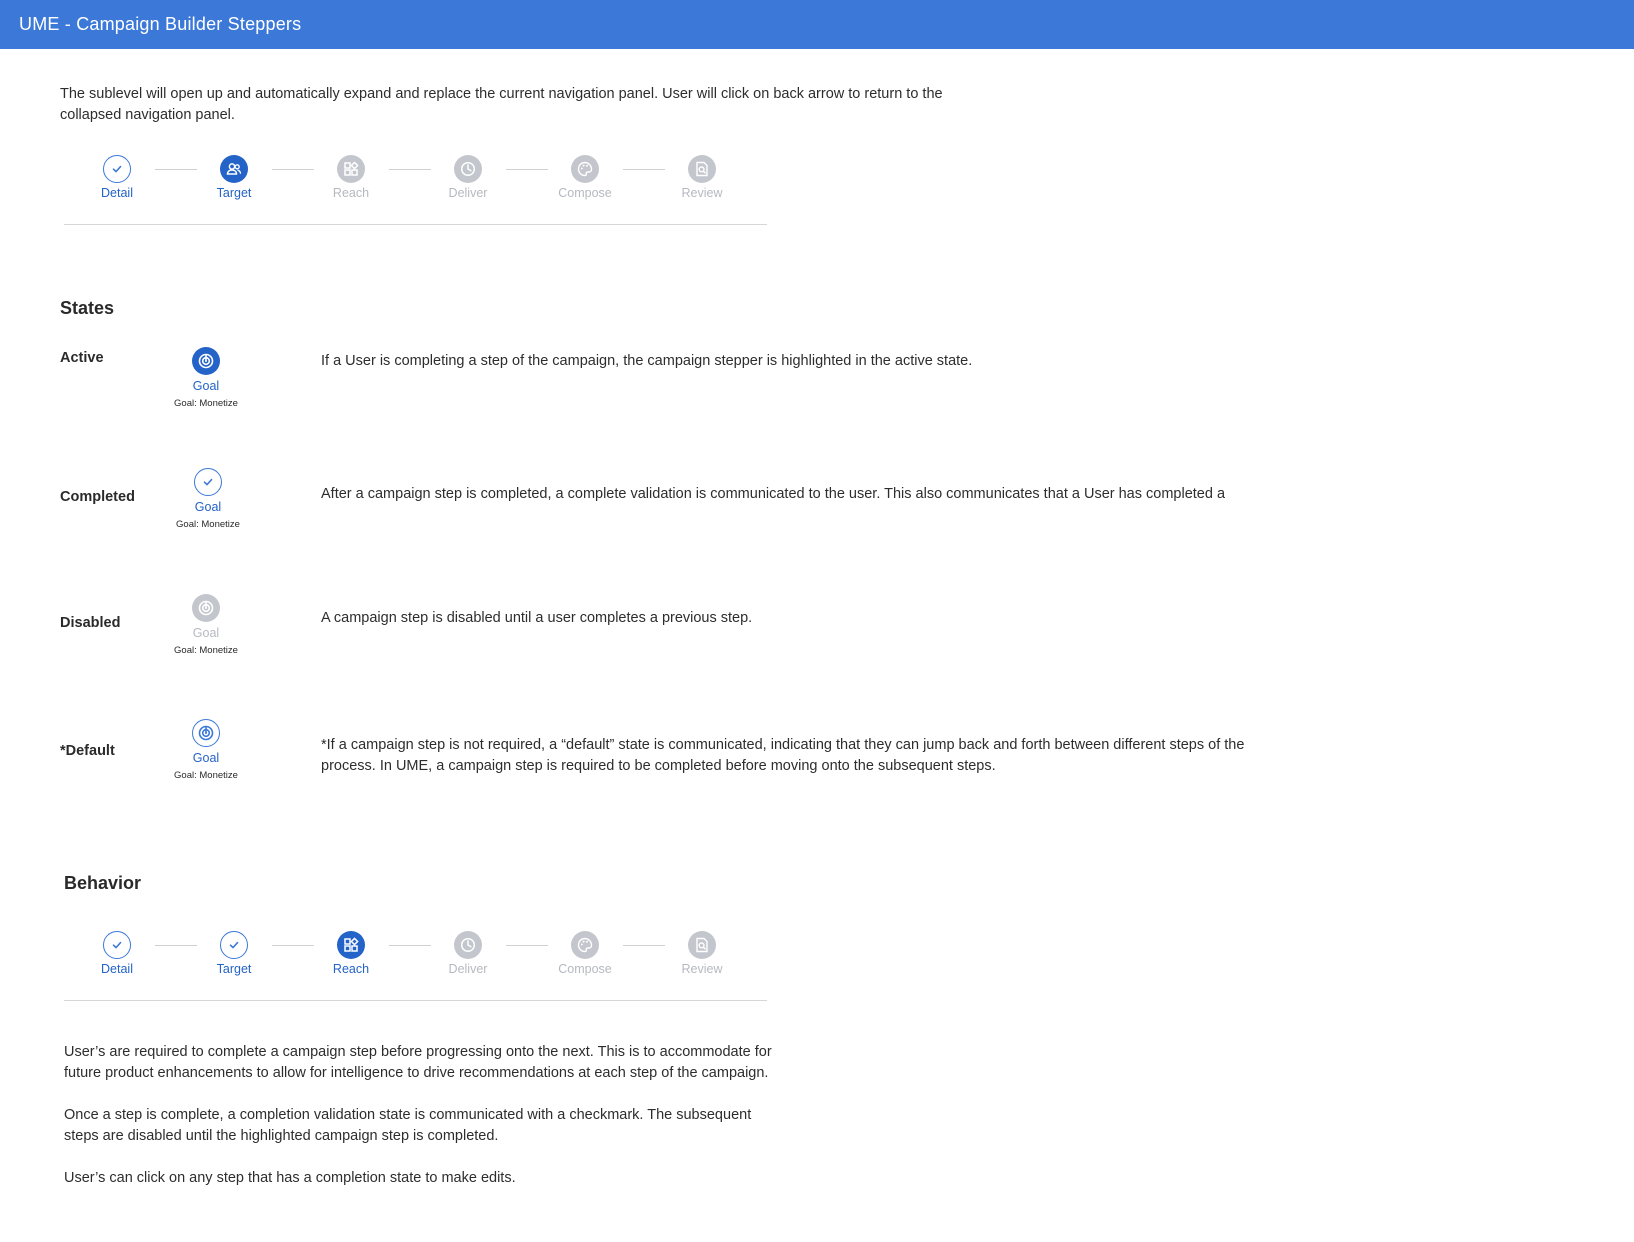 The image size is (1634, 1242). I want to click on top-step-target: Target, so click(234, 177).